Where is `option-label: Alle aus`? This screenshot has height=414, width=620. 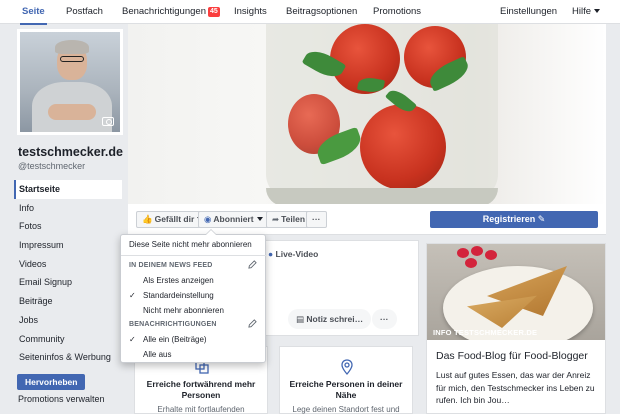 option-label: Alle aus is located at coordinates (157, 354).